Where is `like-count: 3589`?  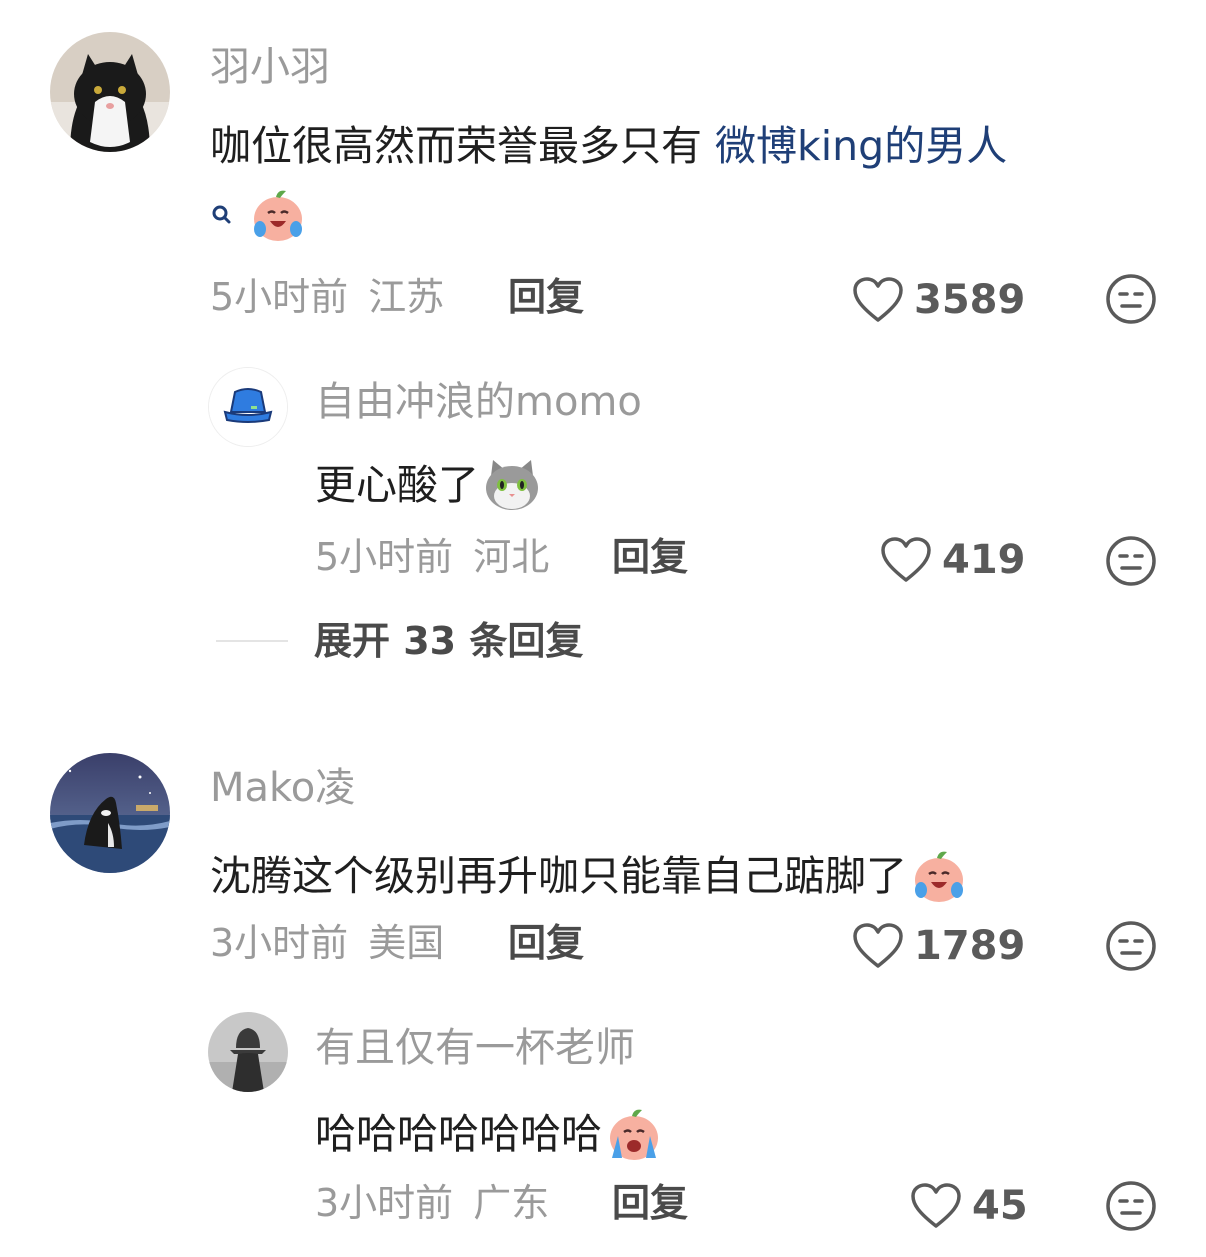 like-count: 3589 is located at coordinates (970, 300).